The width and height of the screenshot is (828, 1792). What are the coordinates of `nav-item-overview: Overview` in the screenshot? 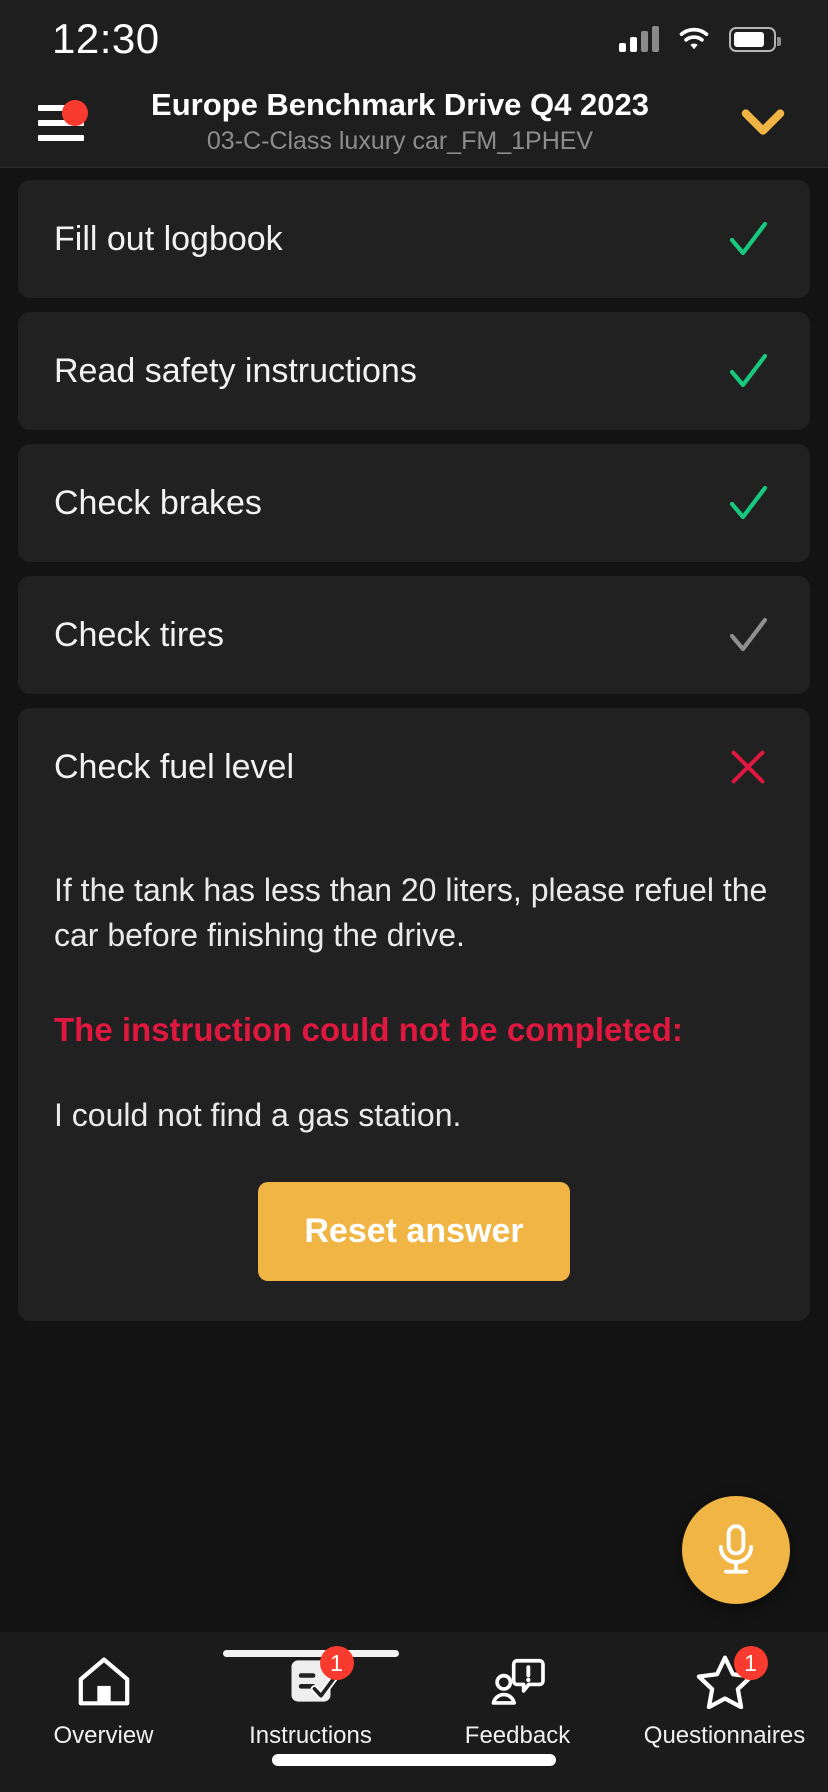 It's located at (103, 1700).